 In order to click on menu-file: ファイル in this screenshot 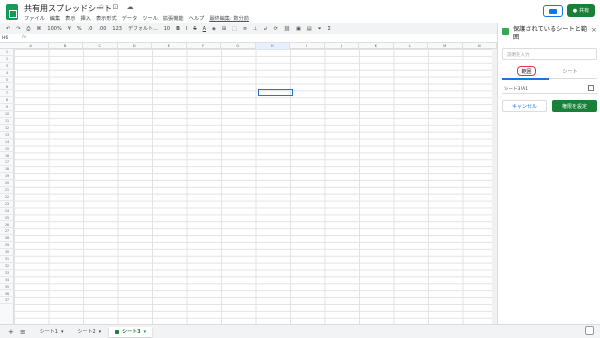, I will do `click(34, 18)`.